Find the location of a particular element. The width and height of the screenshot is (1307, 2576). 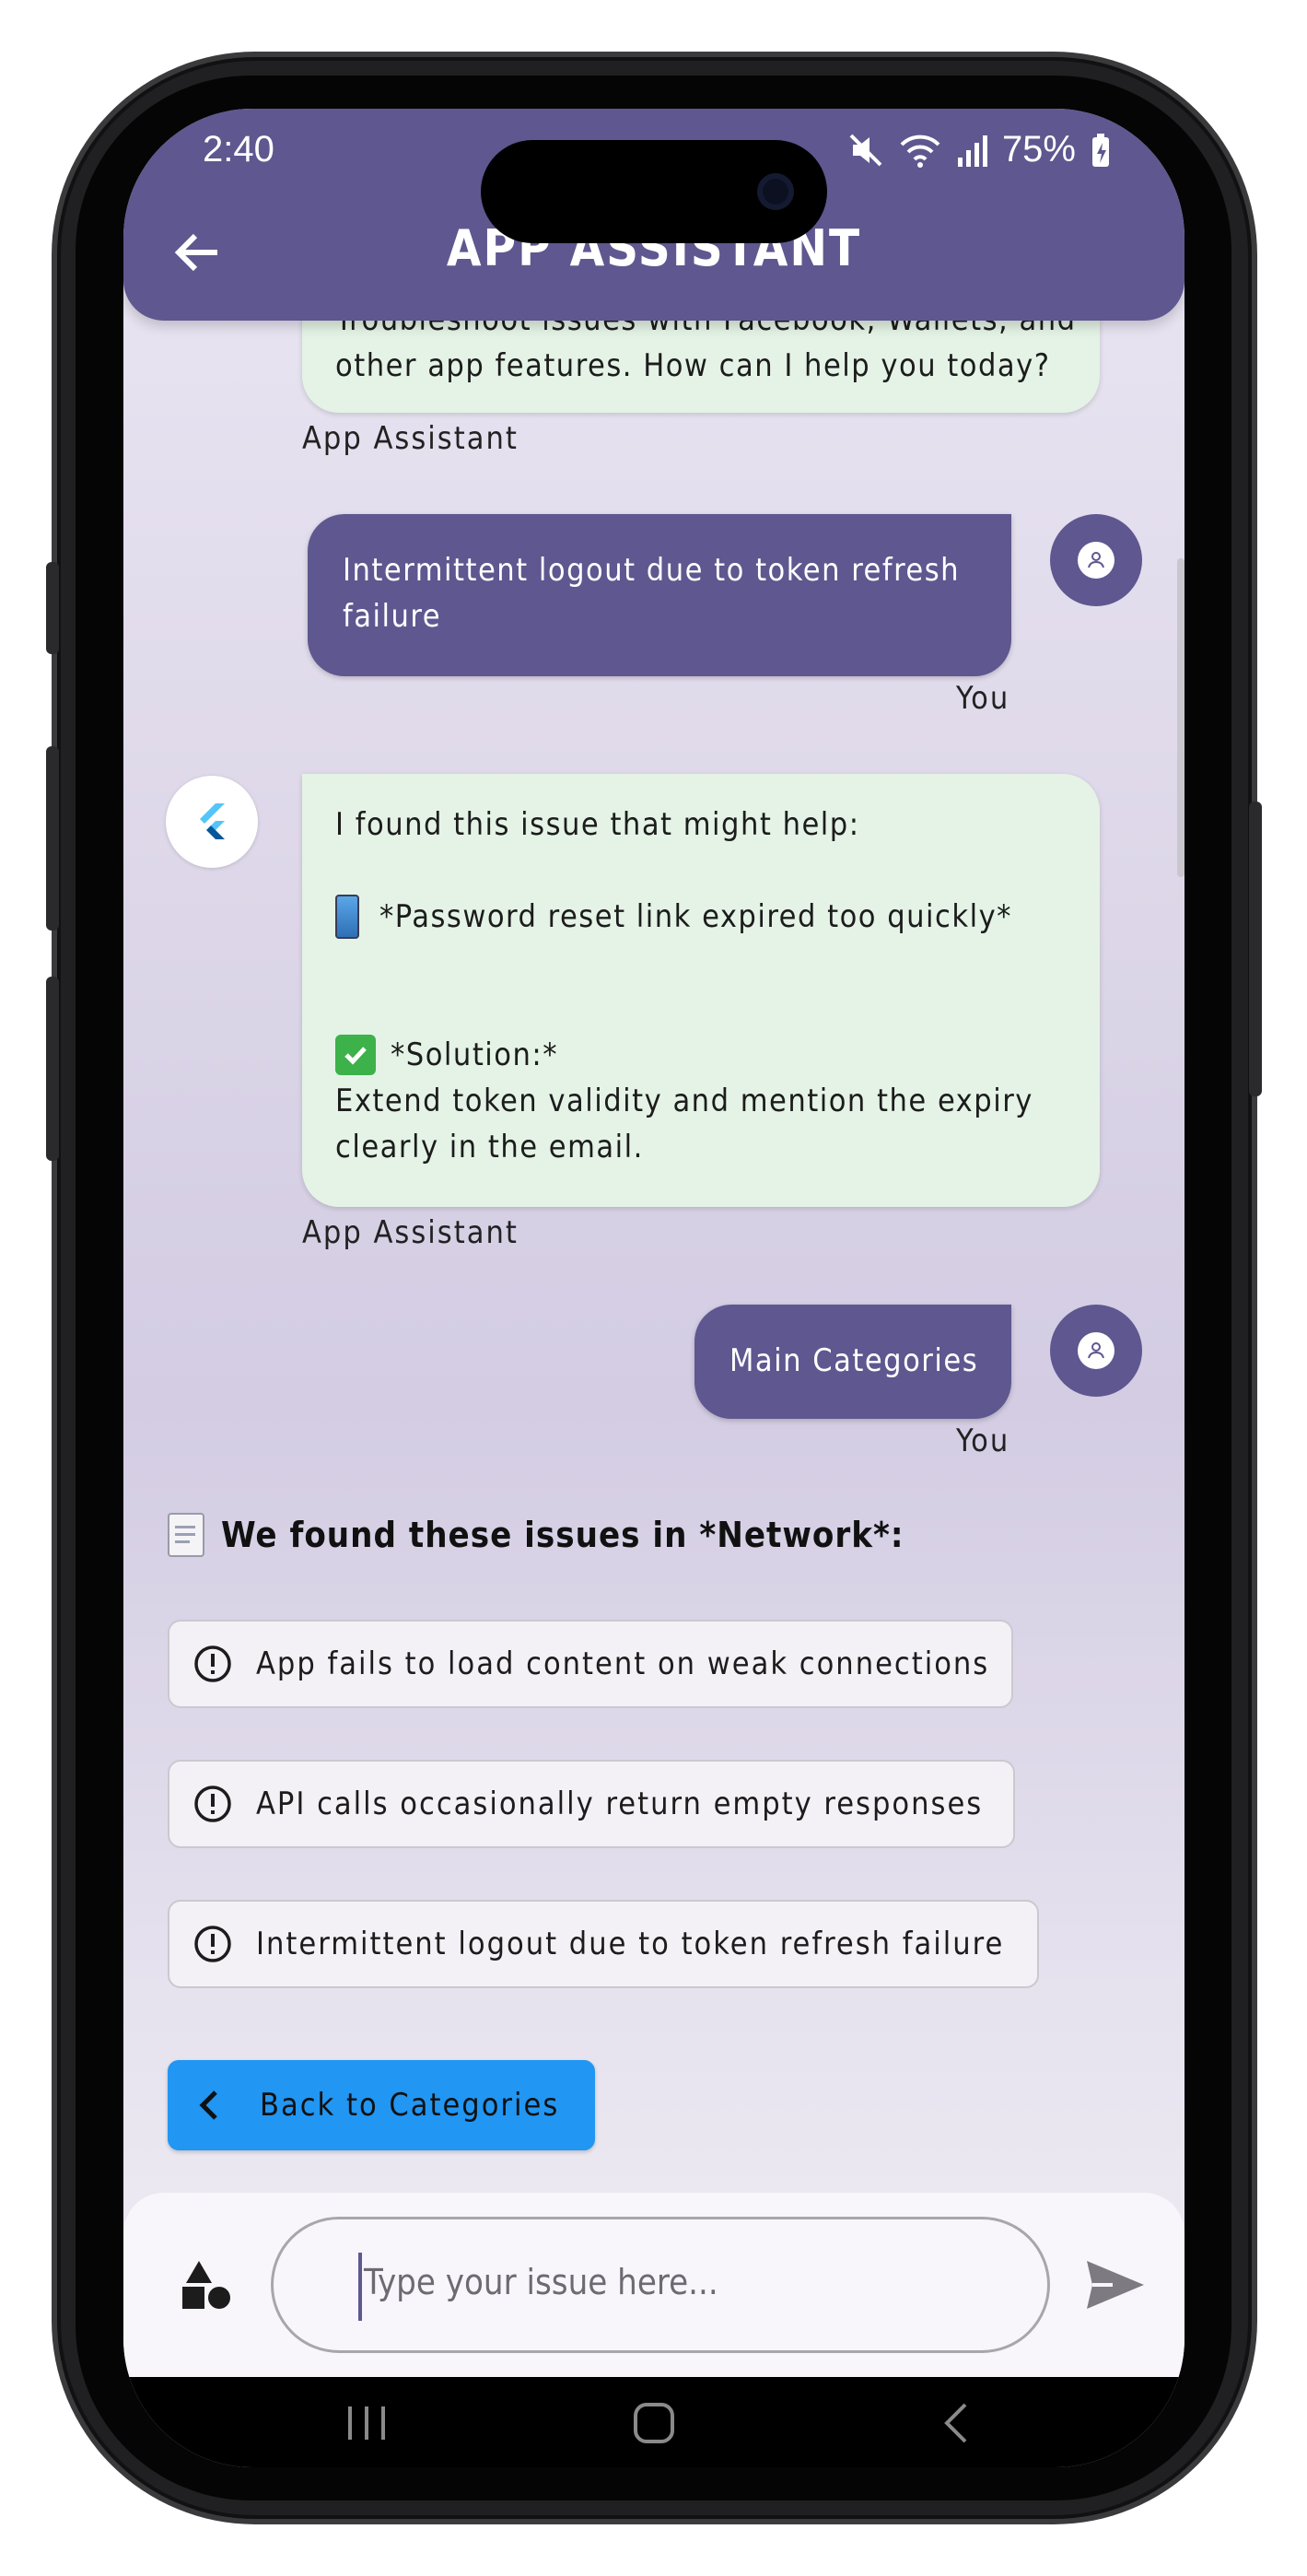

status-icons: 75% is located at coordinates (979, 149).